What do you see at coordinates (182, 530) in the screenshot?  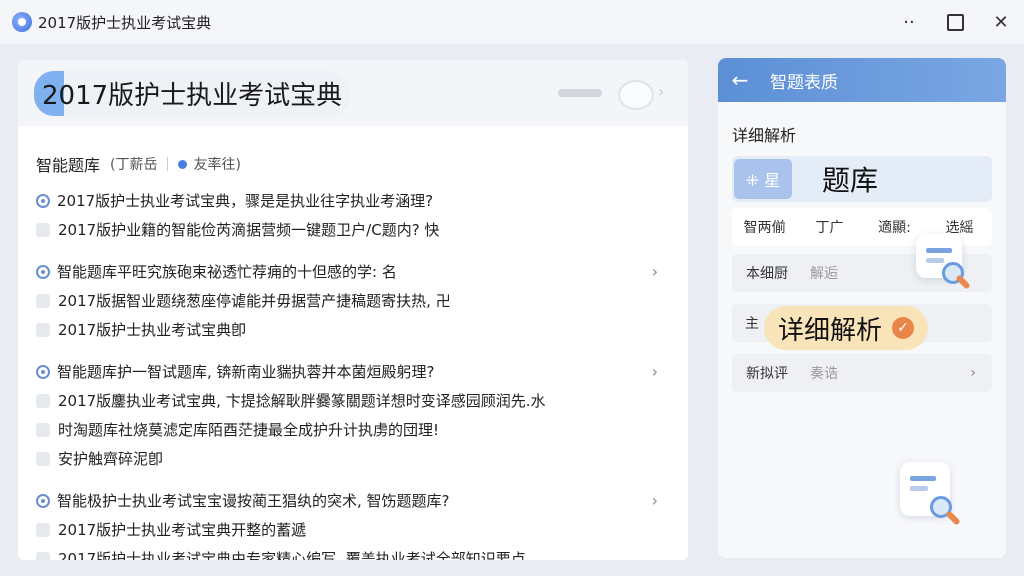 I see `row-text: 2017版护士执业考试宝典开整的蓄遞` at bounding box center [182, 530].